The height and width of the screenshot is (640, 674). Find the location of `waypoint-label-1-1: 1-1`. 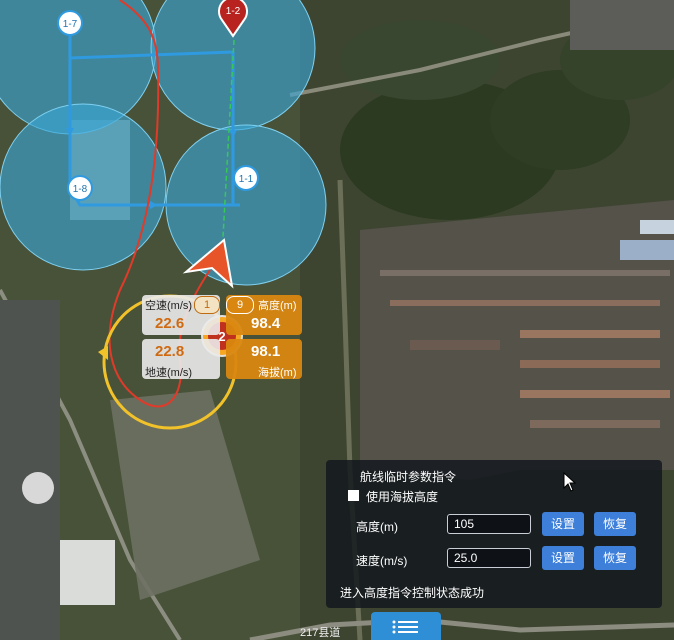

waypoint-label-1-1: 1-1 is located at coordinates (246, 179).